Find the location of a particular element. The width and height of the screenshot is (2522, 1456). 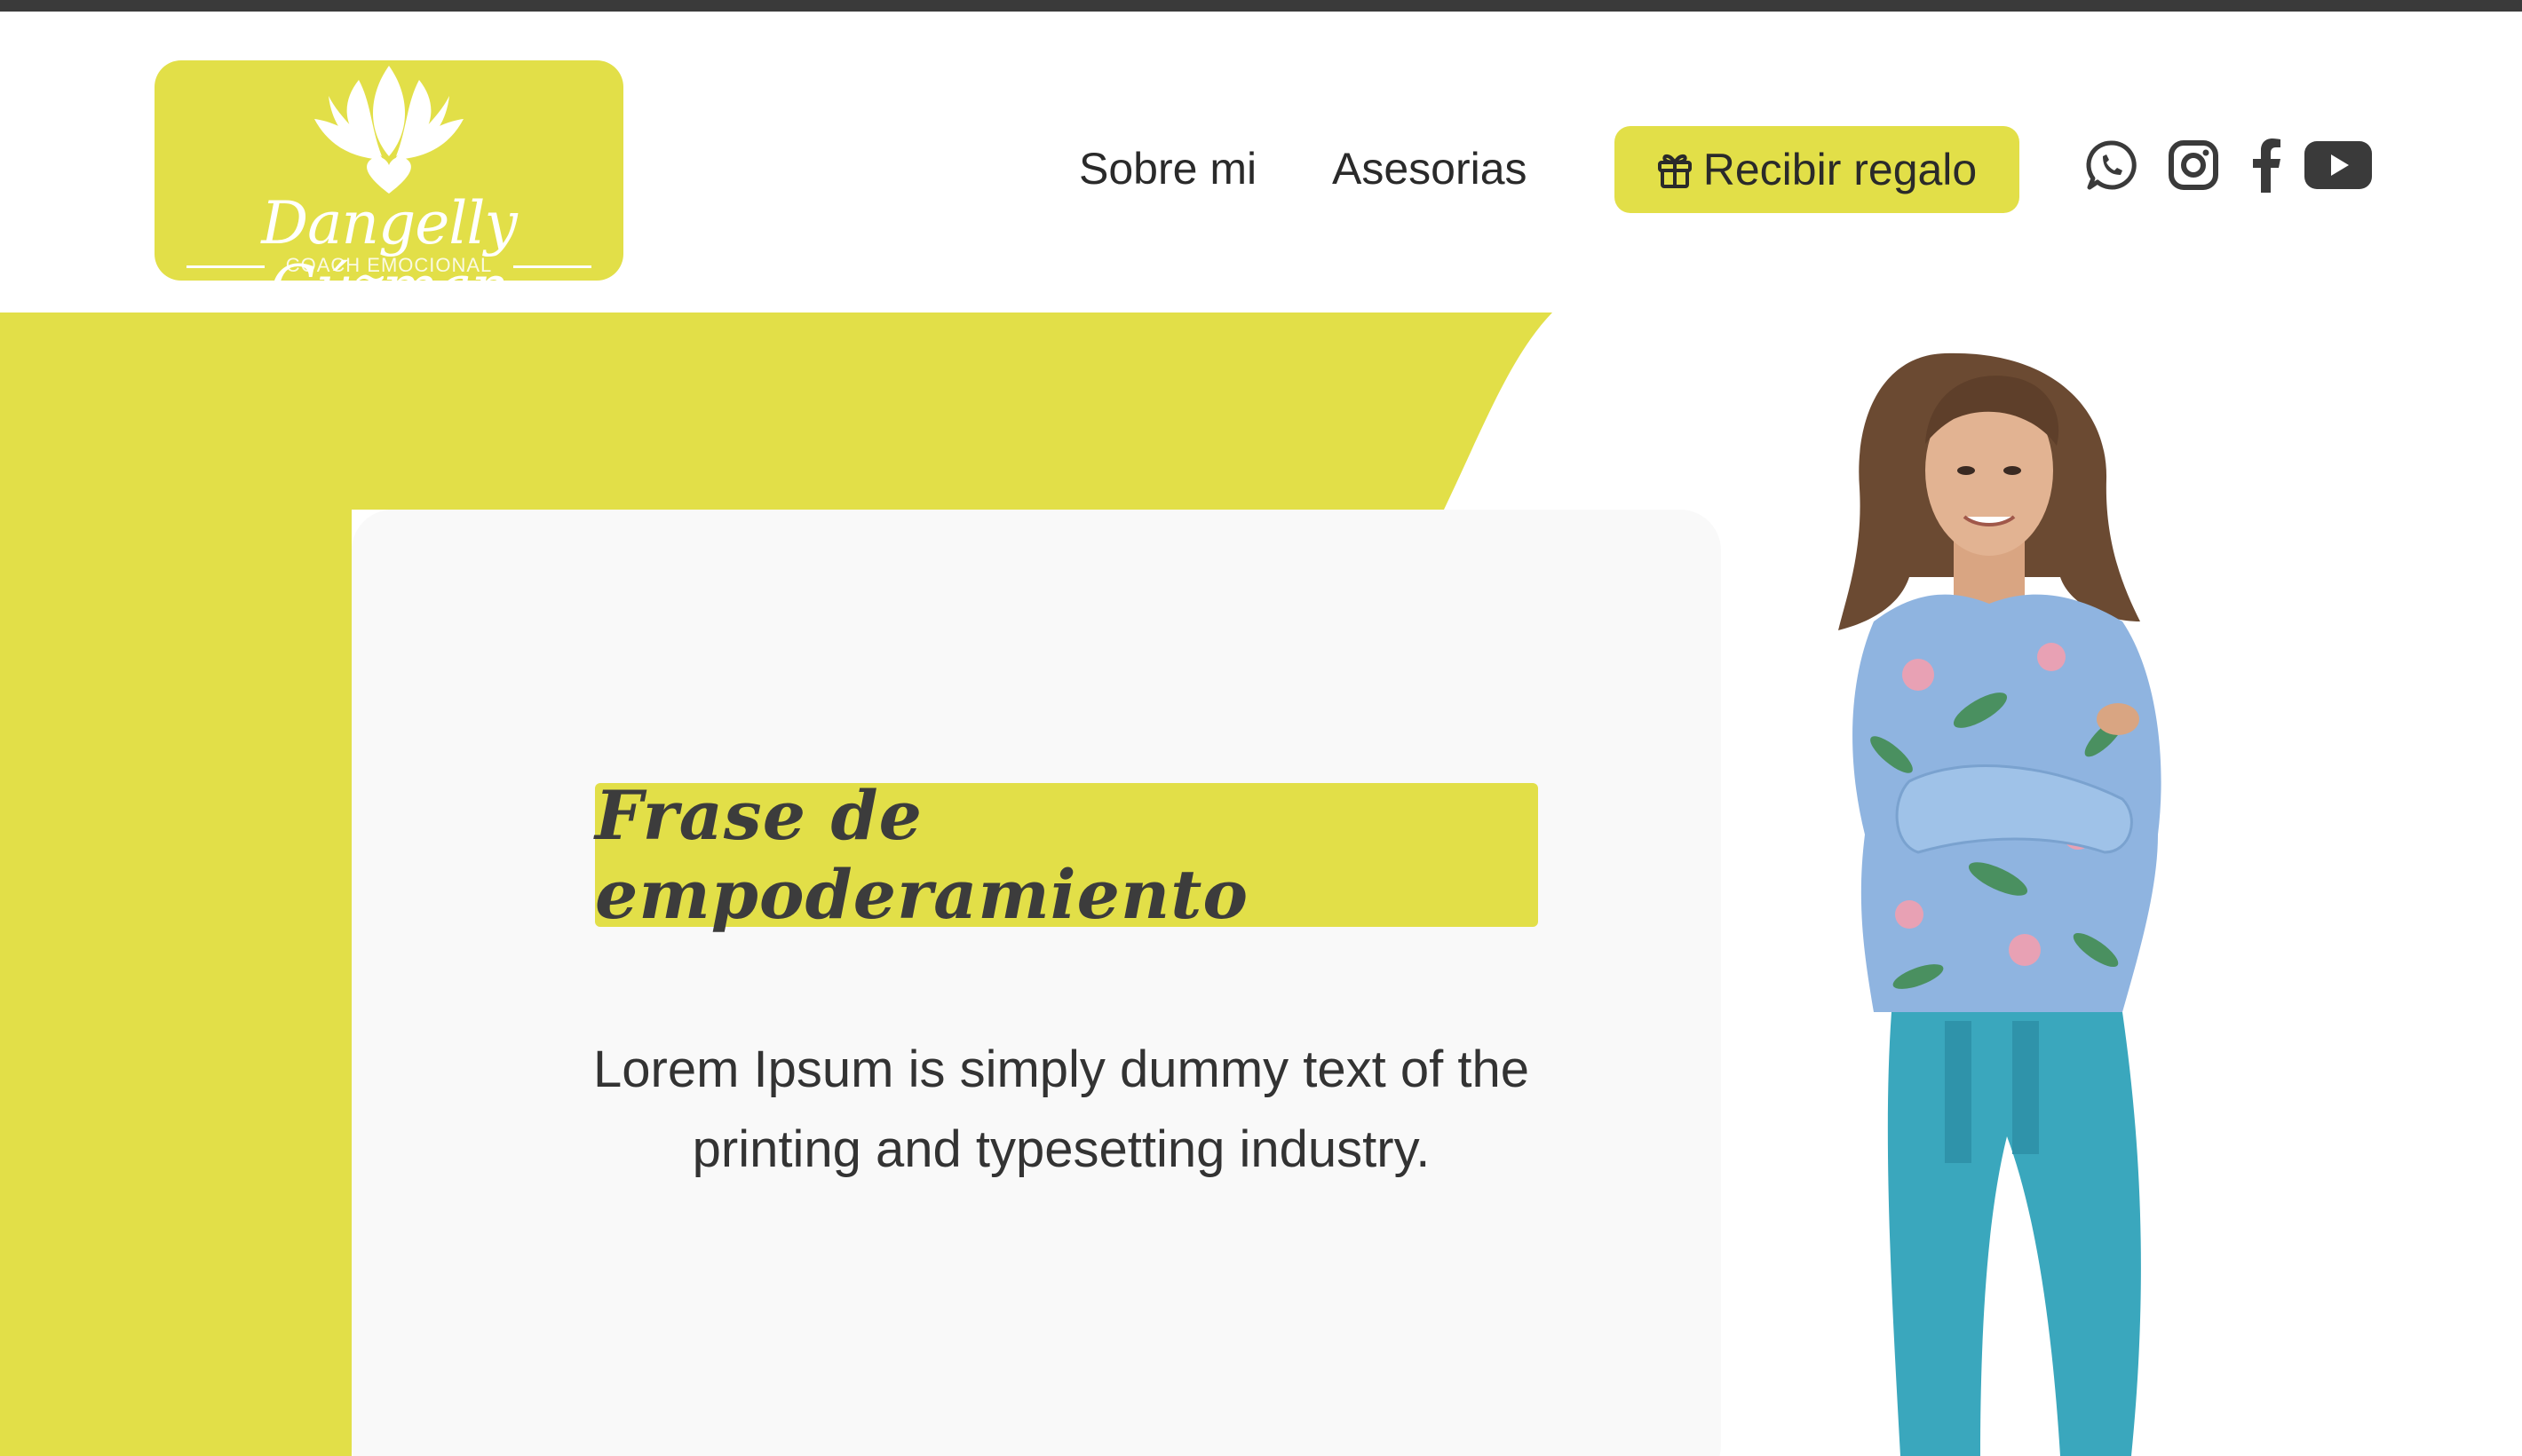

nav-link-asesorias: Asesorias is located at coordinates (1429, 168).